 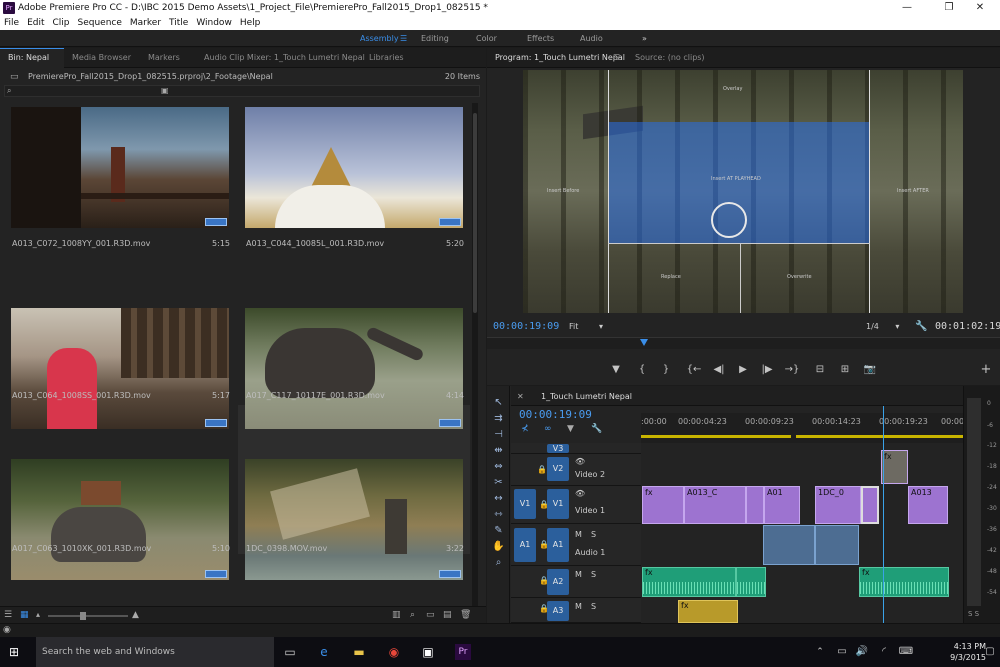 I want to click on panel-menu-icon: ☰, so click(x=616, y=57).